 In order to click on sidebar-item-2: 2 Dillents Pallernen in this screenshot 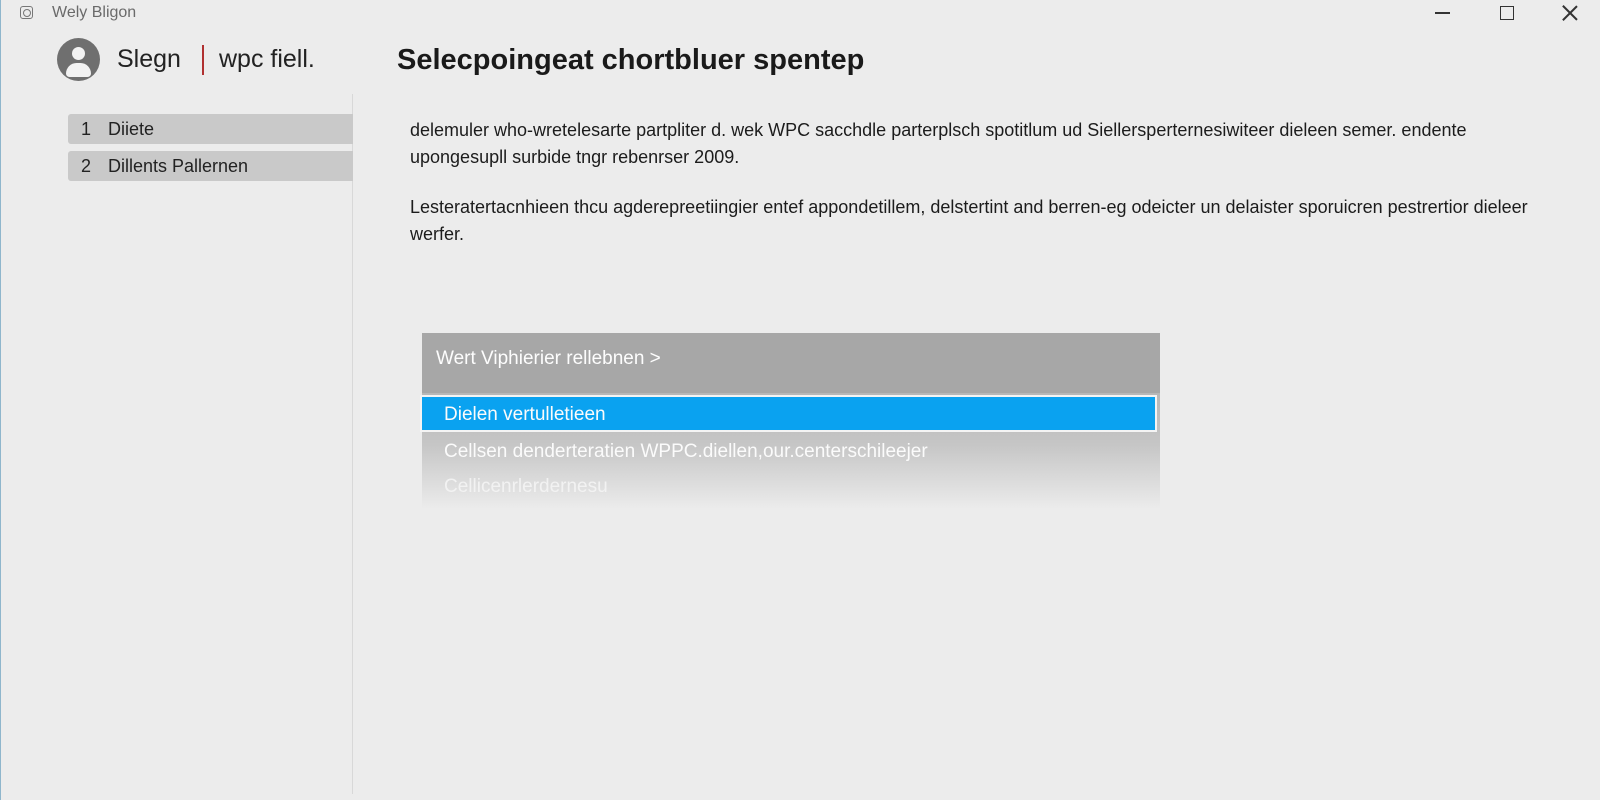, I will do `click(210, 166)`.